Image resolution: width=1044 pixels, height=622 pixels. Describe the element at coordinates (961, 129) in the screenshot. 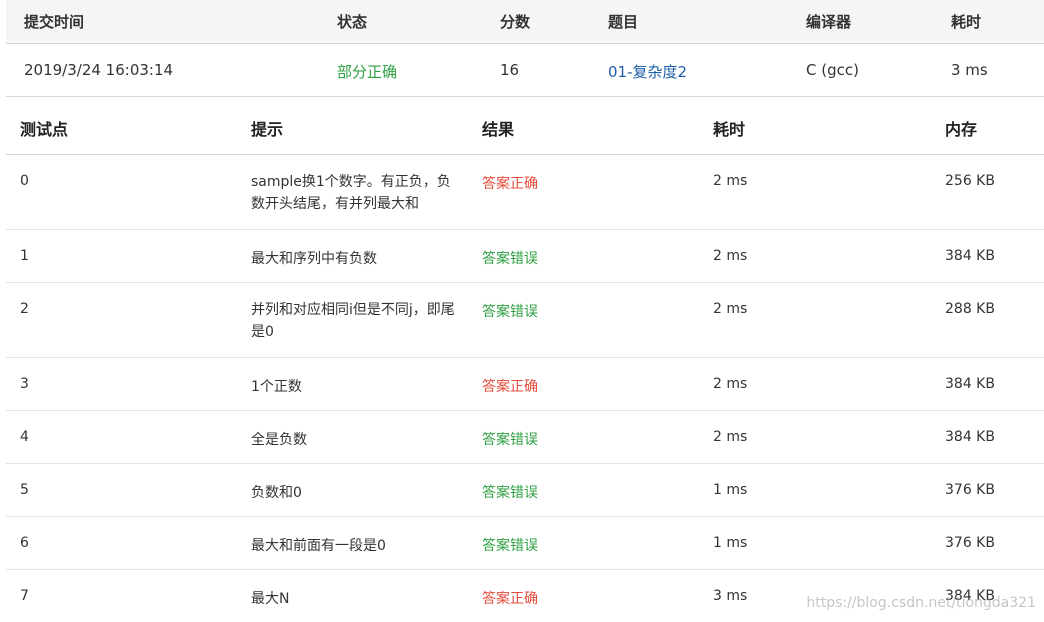

I see `header-memory: 内存` at that location.